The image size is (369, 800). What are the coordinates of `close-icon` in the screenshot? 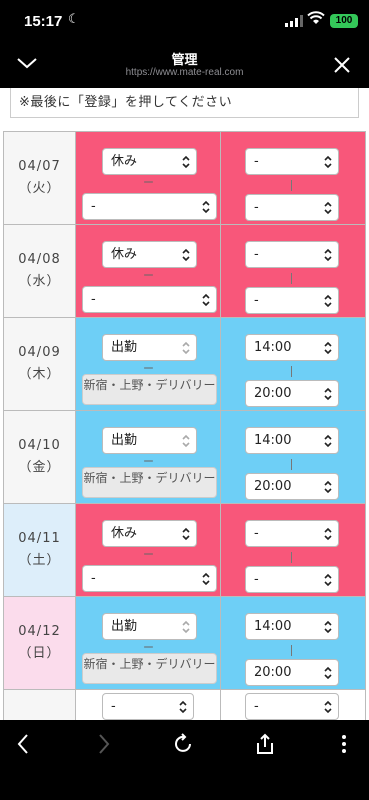 It's located at (342, 65).